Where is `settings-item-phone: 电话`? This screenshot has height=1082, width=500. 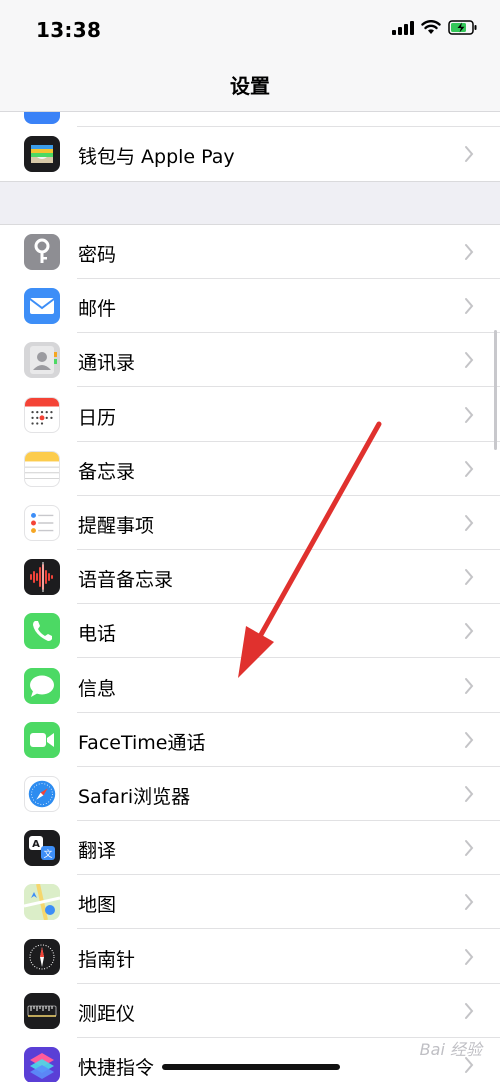 settings-item-phone: 电话 is located at coordinates (250, 631).